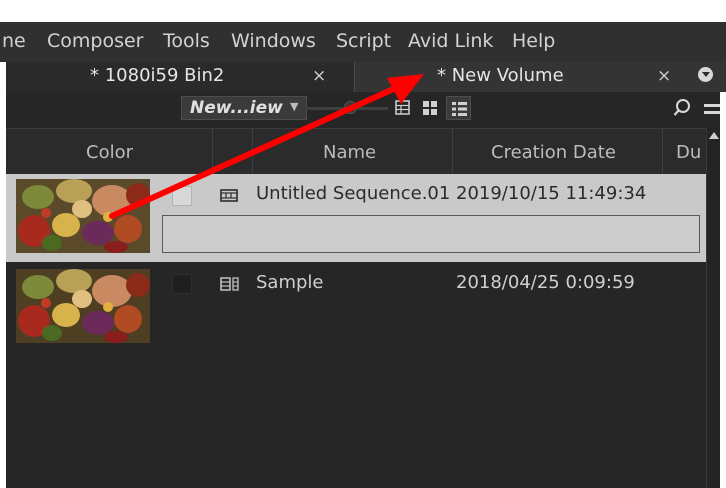 Image resolution: width=726 pixels, height=488 pixels. What do you see at coordinates (95, 41) in the screenshot?
I see `menu-item-composer: Composer` at bounding box center [95, 41].